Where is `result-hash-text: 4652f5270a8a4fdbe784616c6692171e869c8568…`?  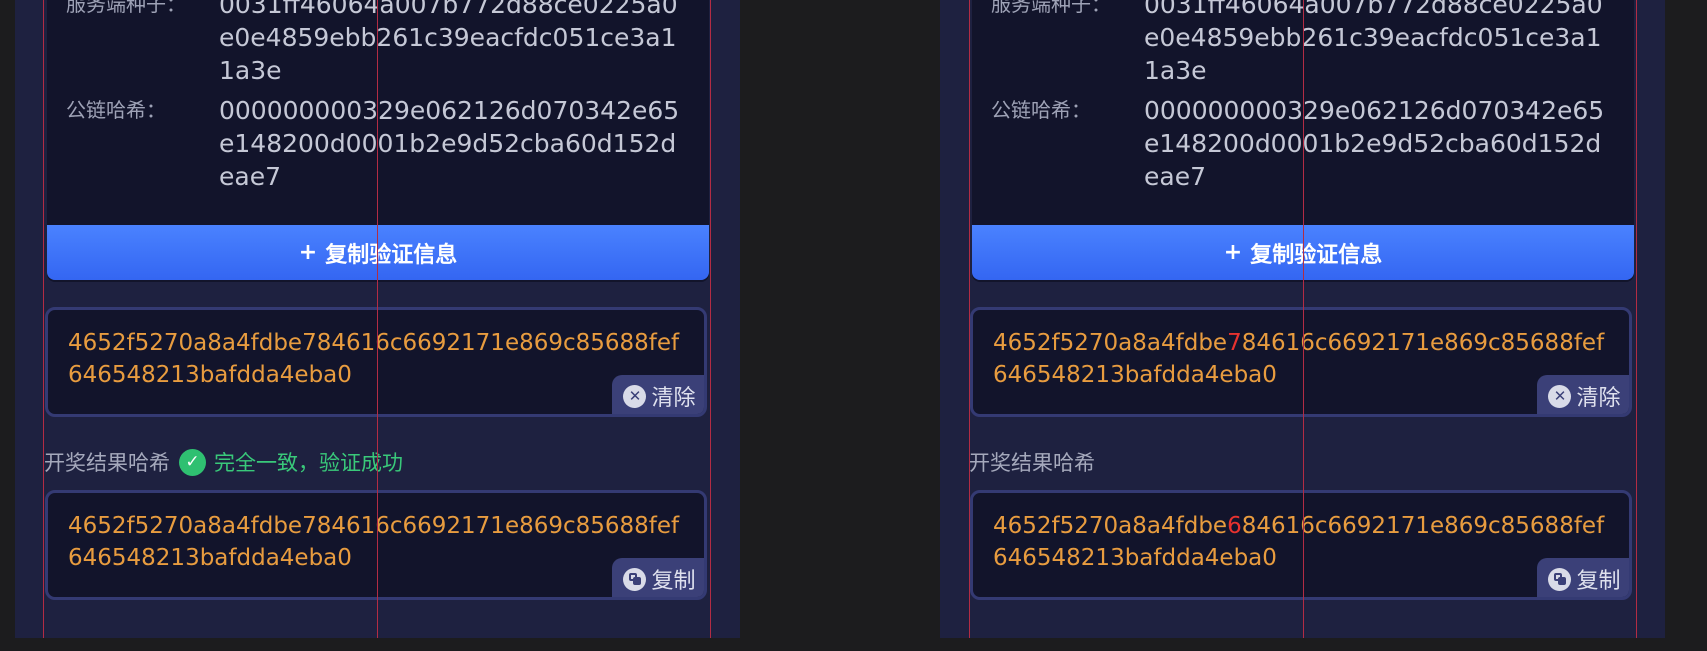
result-hash-text: 4652f5270a8a4fdbe784616c6692171e869c8568… is located at coordinates (374, 542).